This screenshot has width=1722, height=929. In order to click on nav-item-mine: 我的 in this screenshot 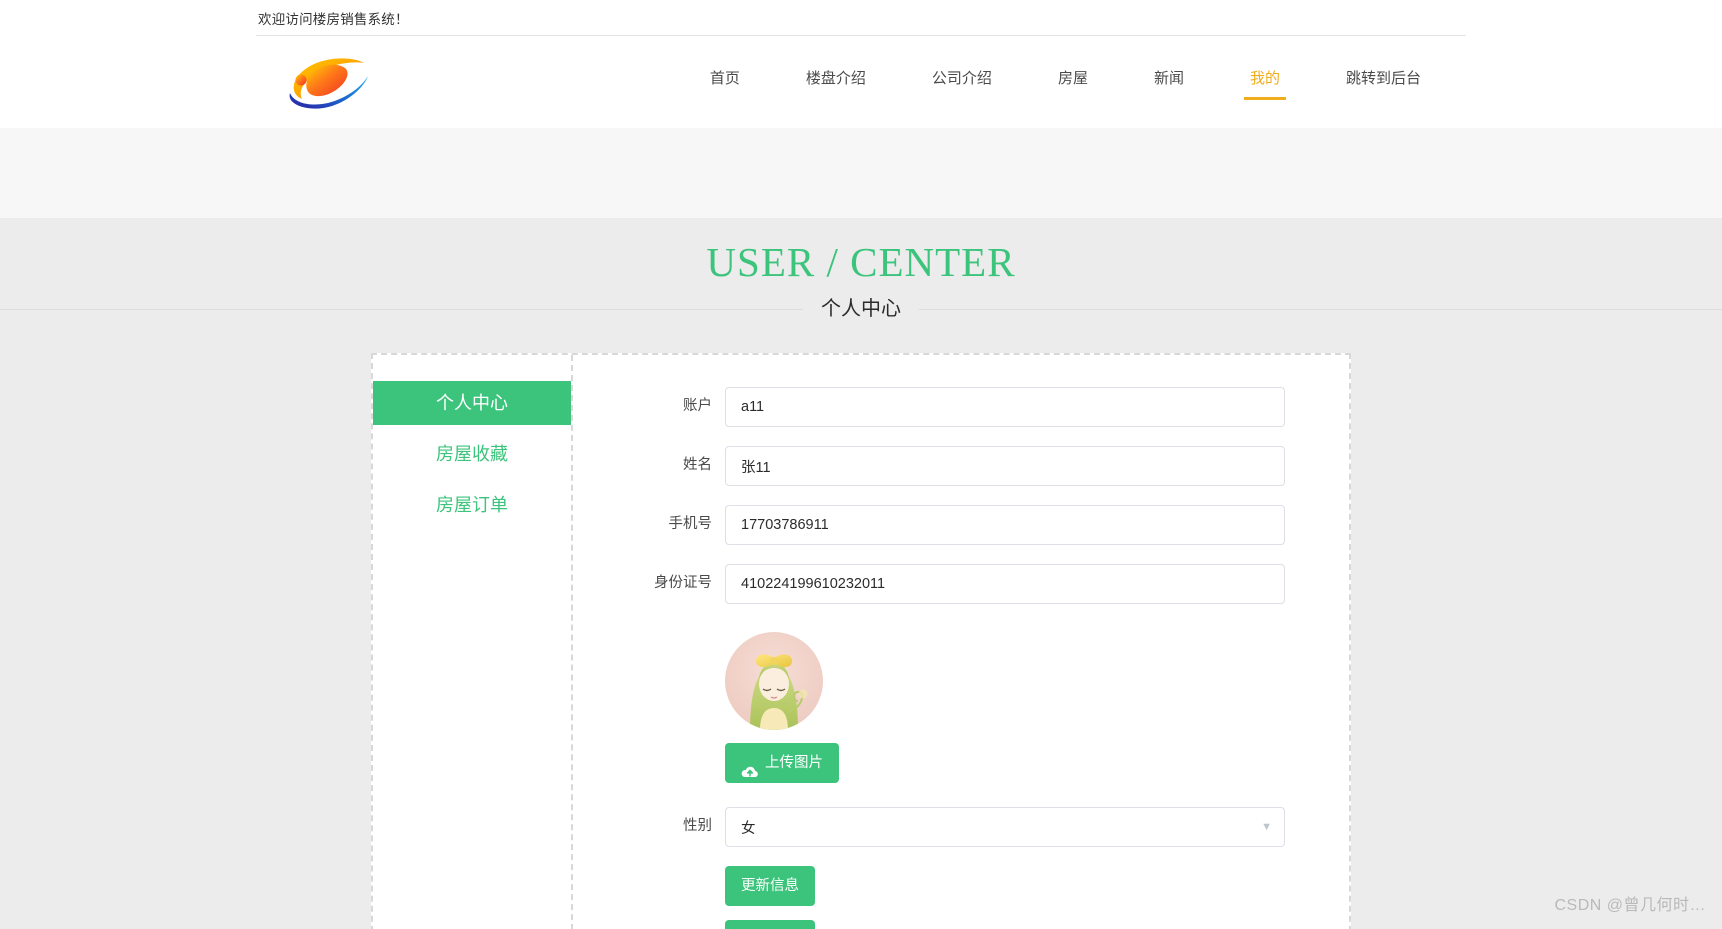, I will do `click(1265, 85)`.